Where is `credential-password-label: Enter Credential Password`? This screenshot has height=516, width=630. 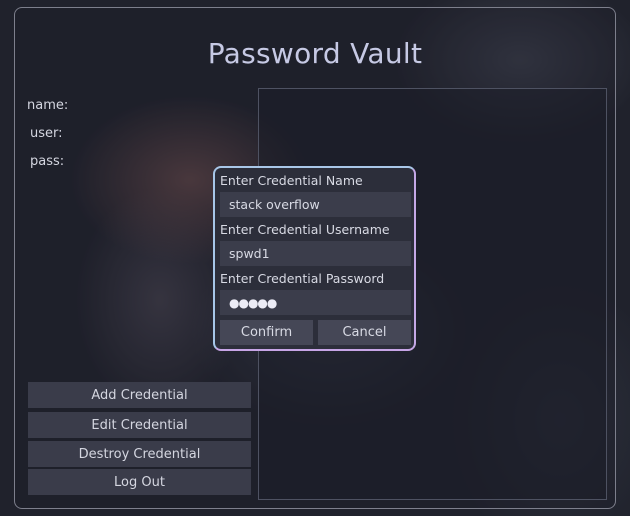
credential-password-label: Enter Credential Password is located at coordinates (302, 278).